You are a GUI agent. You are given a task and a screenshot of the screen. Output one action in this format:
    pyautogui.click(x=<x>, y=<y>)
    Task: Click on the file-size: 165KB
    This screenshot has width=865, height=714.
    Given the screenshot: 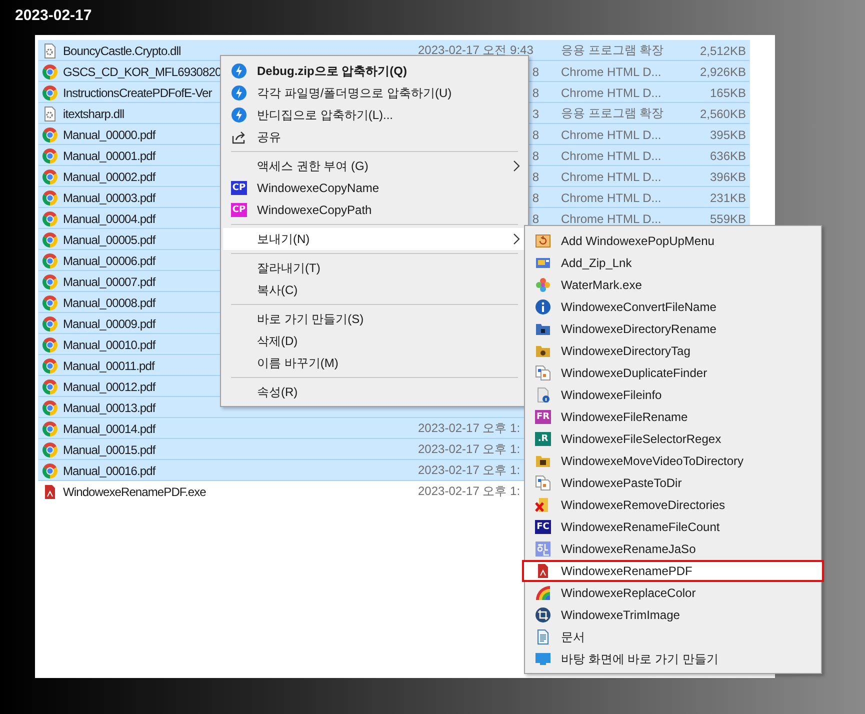 What is the action you would take?
    pyautogui.click(x=728, y=93)
    